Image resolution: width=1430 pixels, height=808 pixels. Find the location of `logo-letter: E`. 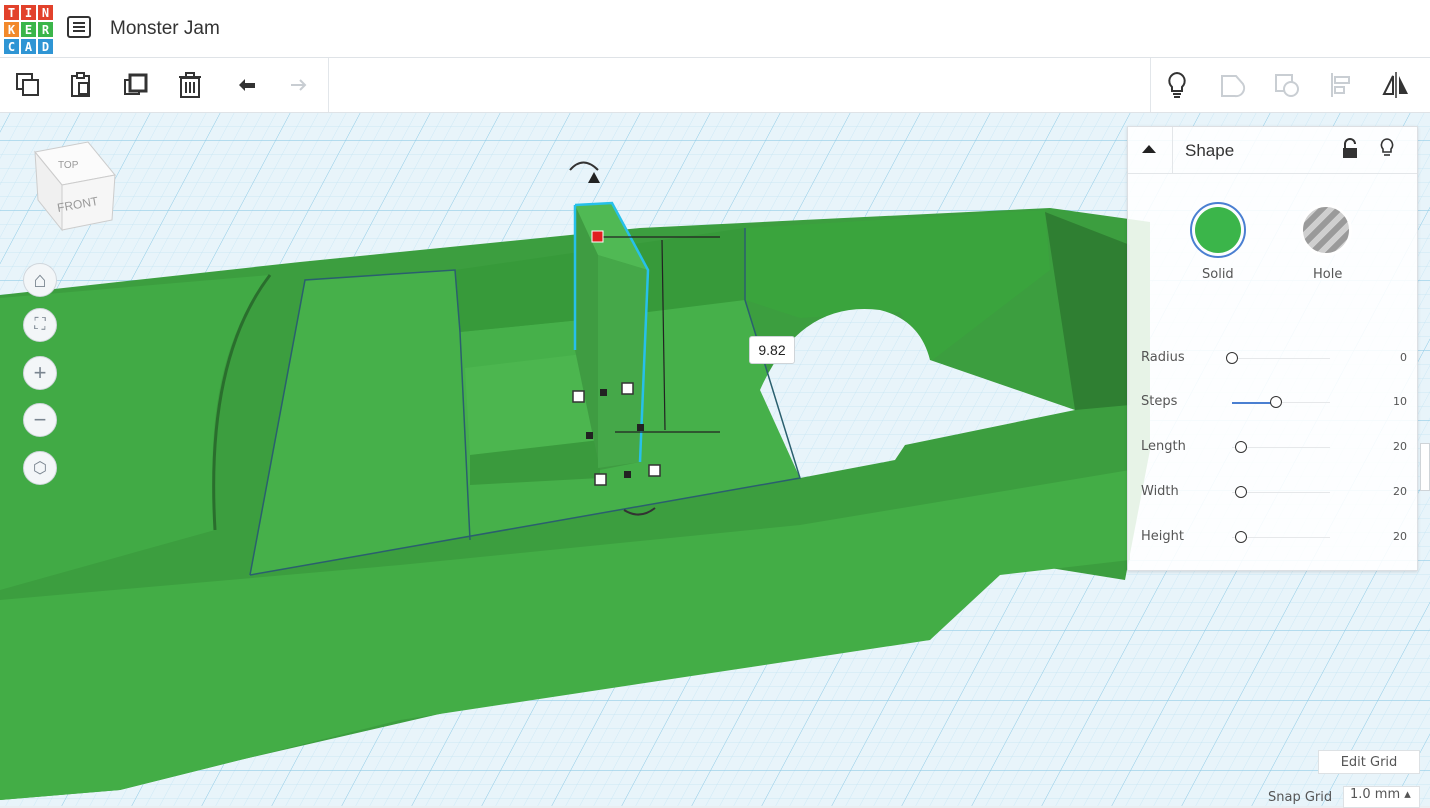

logo-letter: E is located at coordinates (28, 29).